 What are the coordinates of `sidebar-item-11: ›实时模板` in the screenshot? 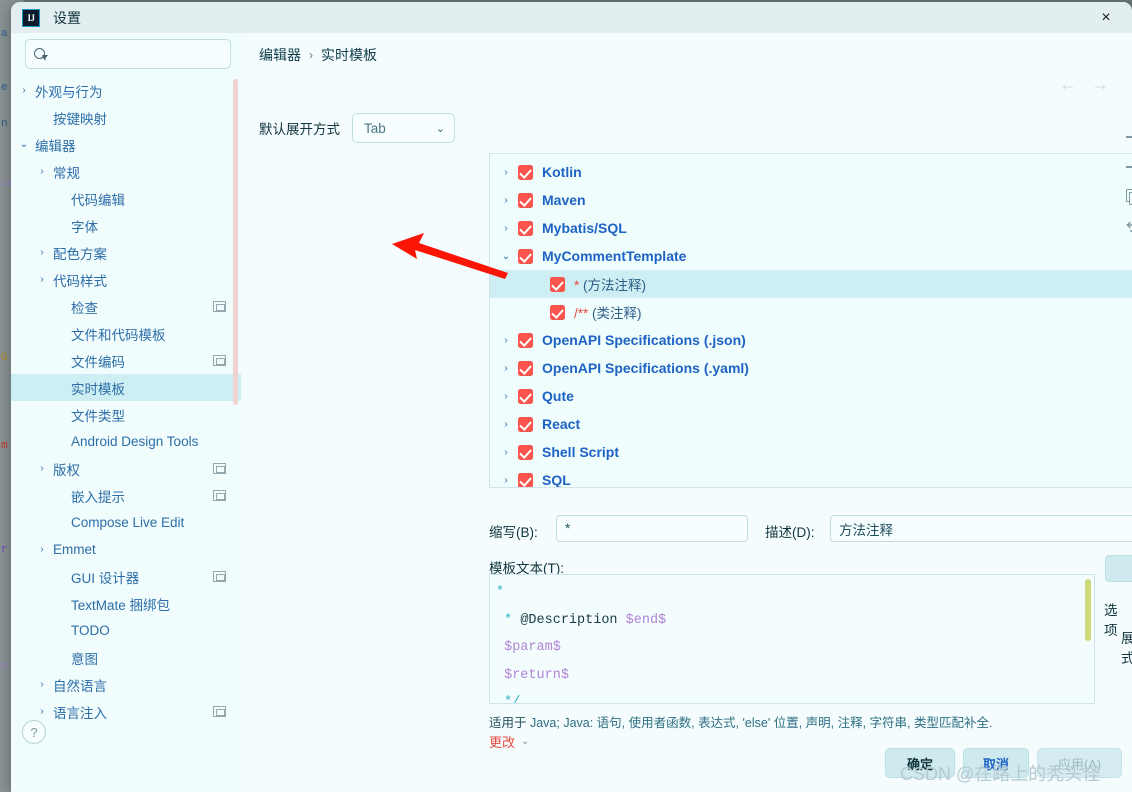 It's located at (126, 387).